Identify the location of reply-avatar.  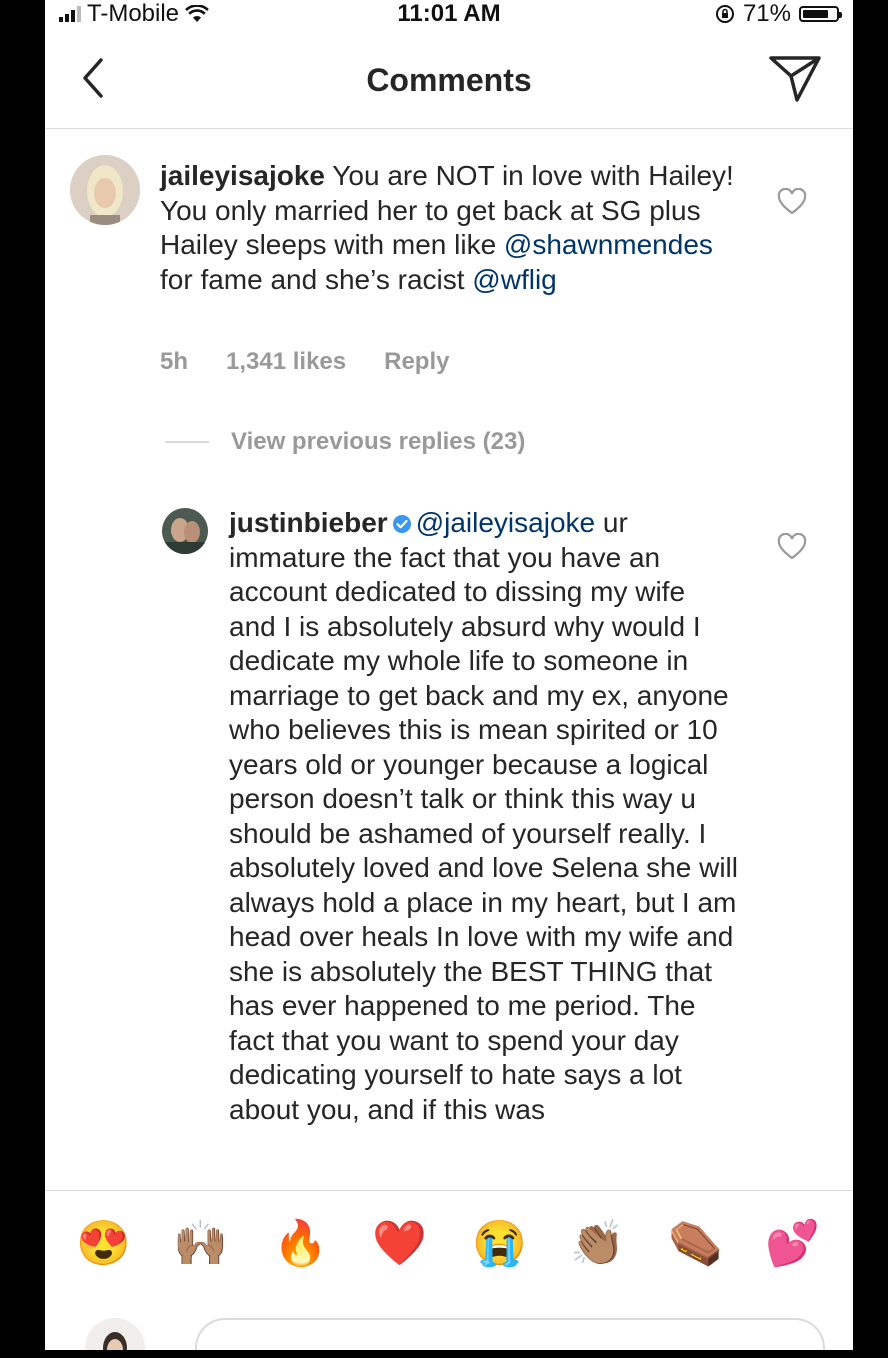
(185, 531).